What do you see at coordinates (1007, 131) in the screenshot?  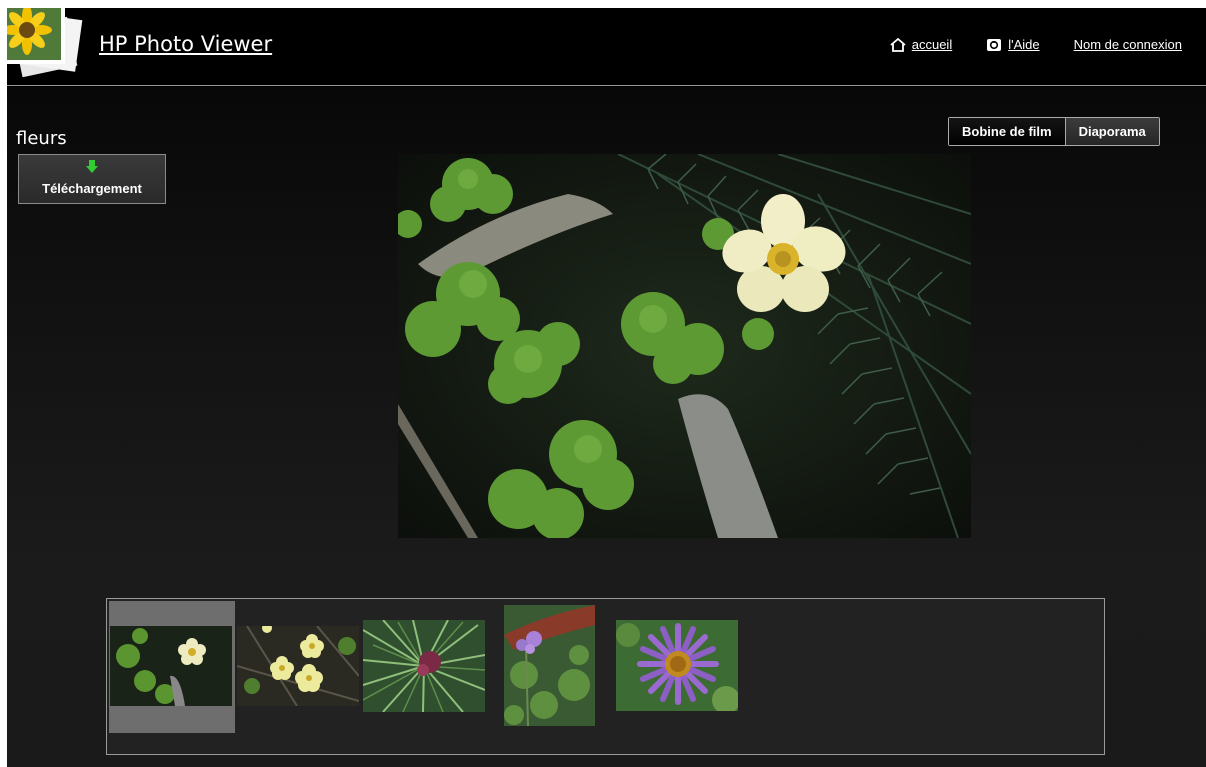 I see `filmstrip-view-button: Bobine de film` at bounding box center [1007, 131].